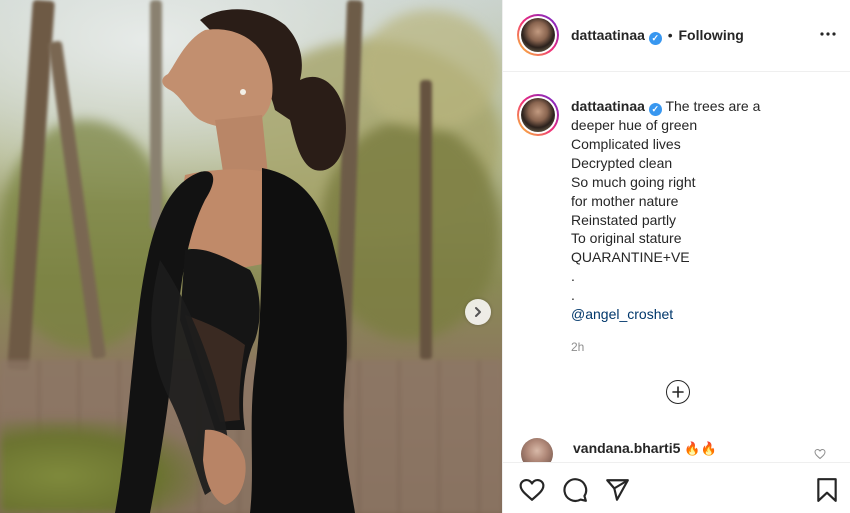 This screenshot has height=513, width=850. What do you see at coordinates (608, 106) in the screenshot?
I see `caption-username: dattaatinaa` at bounding box center [608, 106].